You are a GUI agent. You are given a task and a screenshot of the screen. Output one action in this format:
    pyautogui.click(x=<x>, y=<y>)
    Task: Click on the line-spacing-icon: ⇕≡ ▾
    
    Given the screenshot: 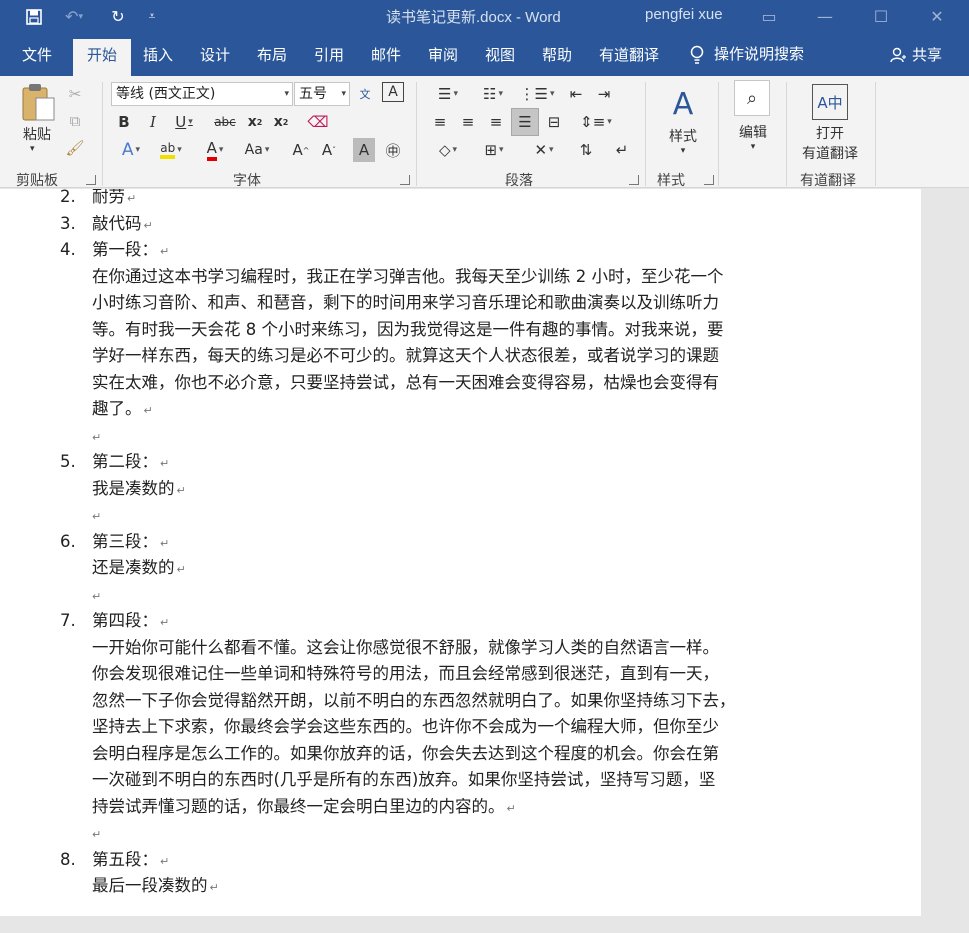 What is the action you would take?
    pyautogui.click(x=596, y=122)
    